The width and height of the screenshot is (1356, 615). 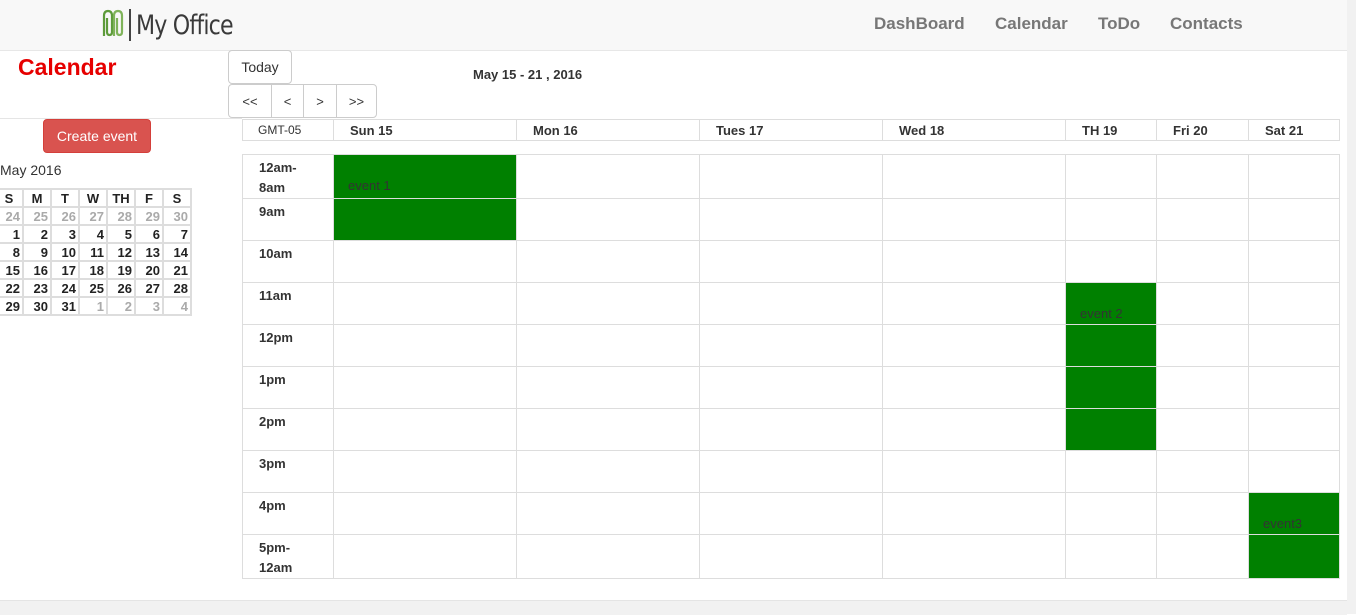 What do you see at coordinates (1119, 24) in the screenshot?
I see `nav-todo: ToDo` at bounding box center [1119, 24].